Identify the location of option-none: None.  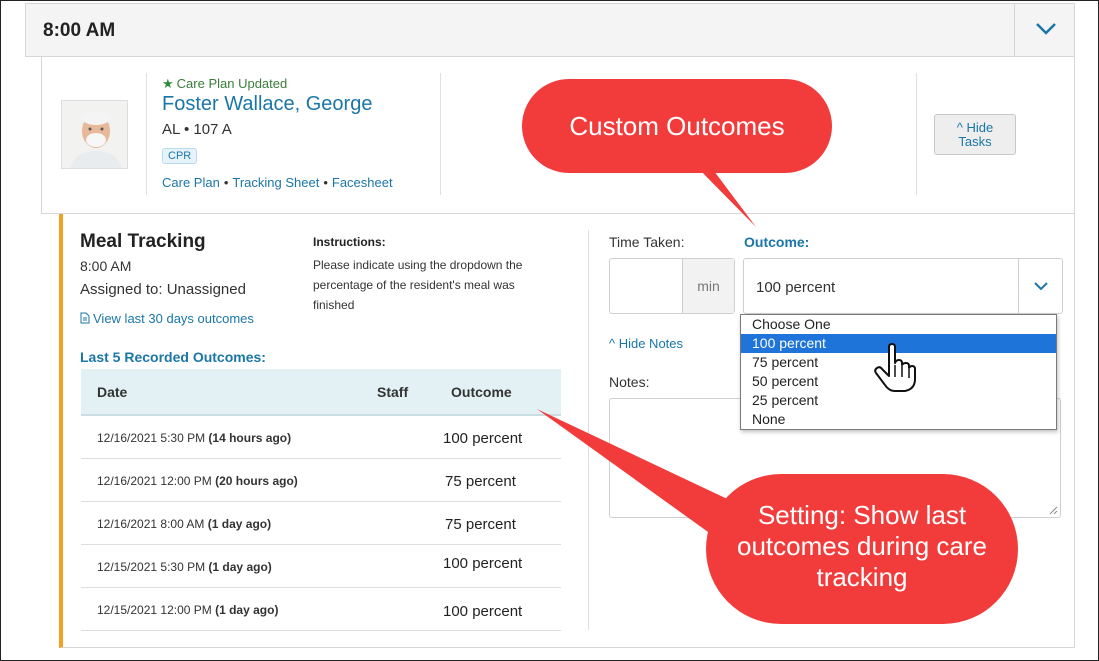
(898, 419).